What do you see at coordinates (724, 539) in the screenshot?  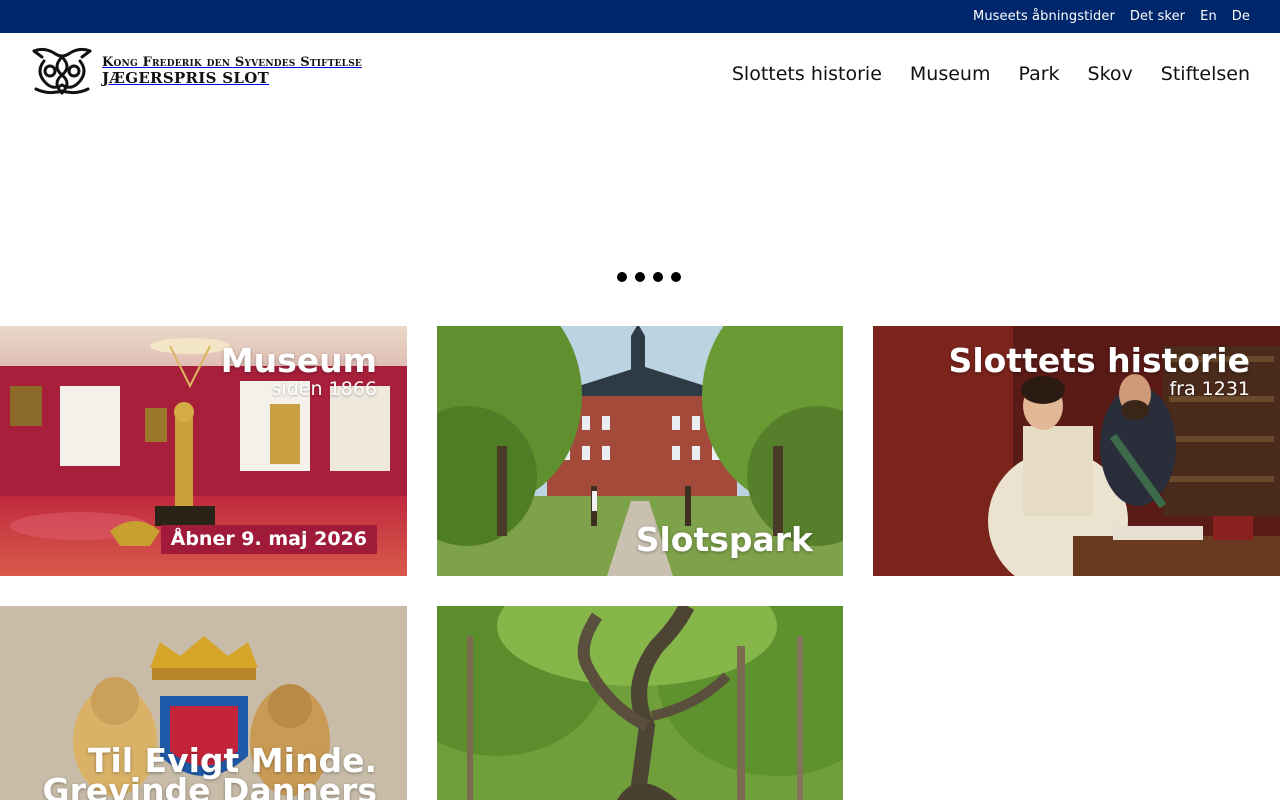 I see `slotspark-tile-title: Slotspark` at bounding box center [724, 539].